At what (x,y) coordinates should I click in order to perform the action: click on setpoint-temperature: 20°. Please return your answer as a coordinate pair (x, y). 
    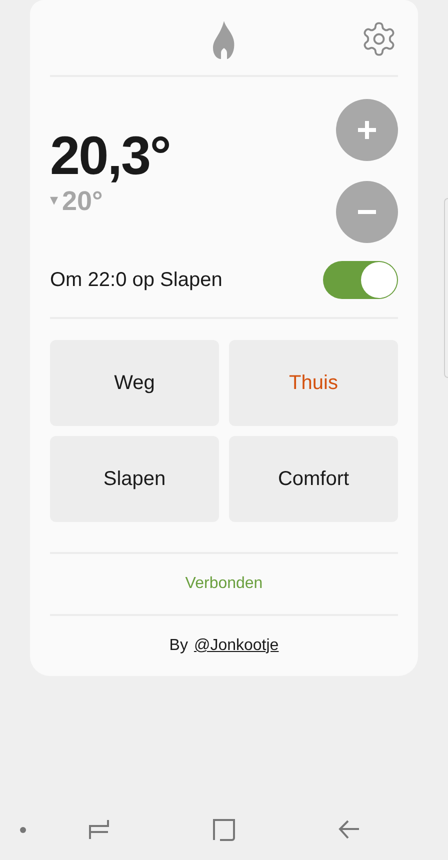
    Looking at the image, I should click on (82, 201).